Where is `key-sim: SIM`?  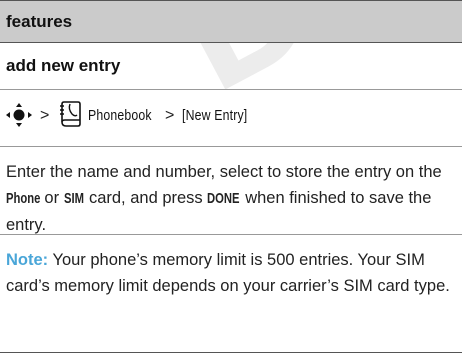 key-sim: SIM is located at coordinates (73, 198).